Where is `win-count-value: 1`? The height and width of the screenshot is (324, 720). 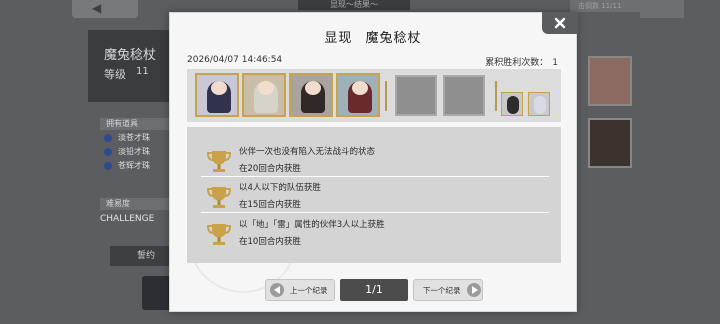 win-count-value: 1 is located at coordinates (555, 63).